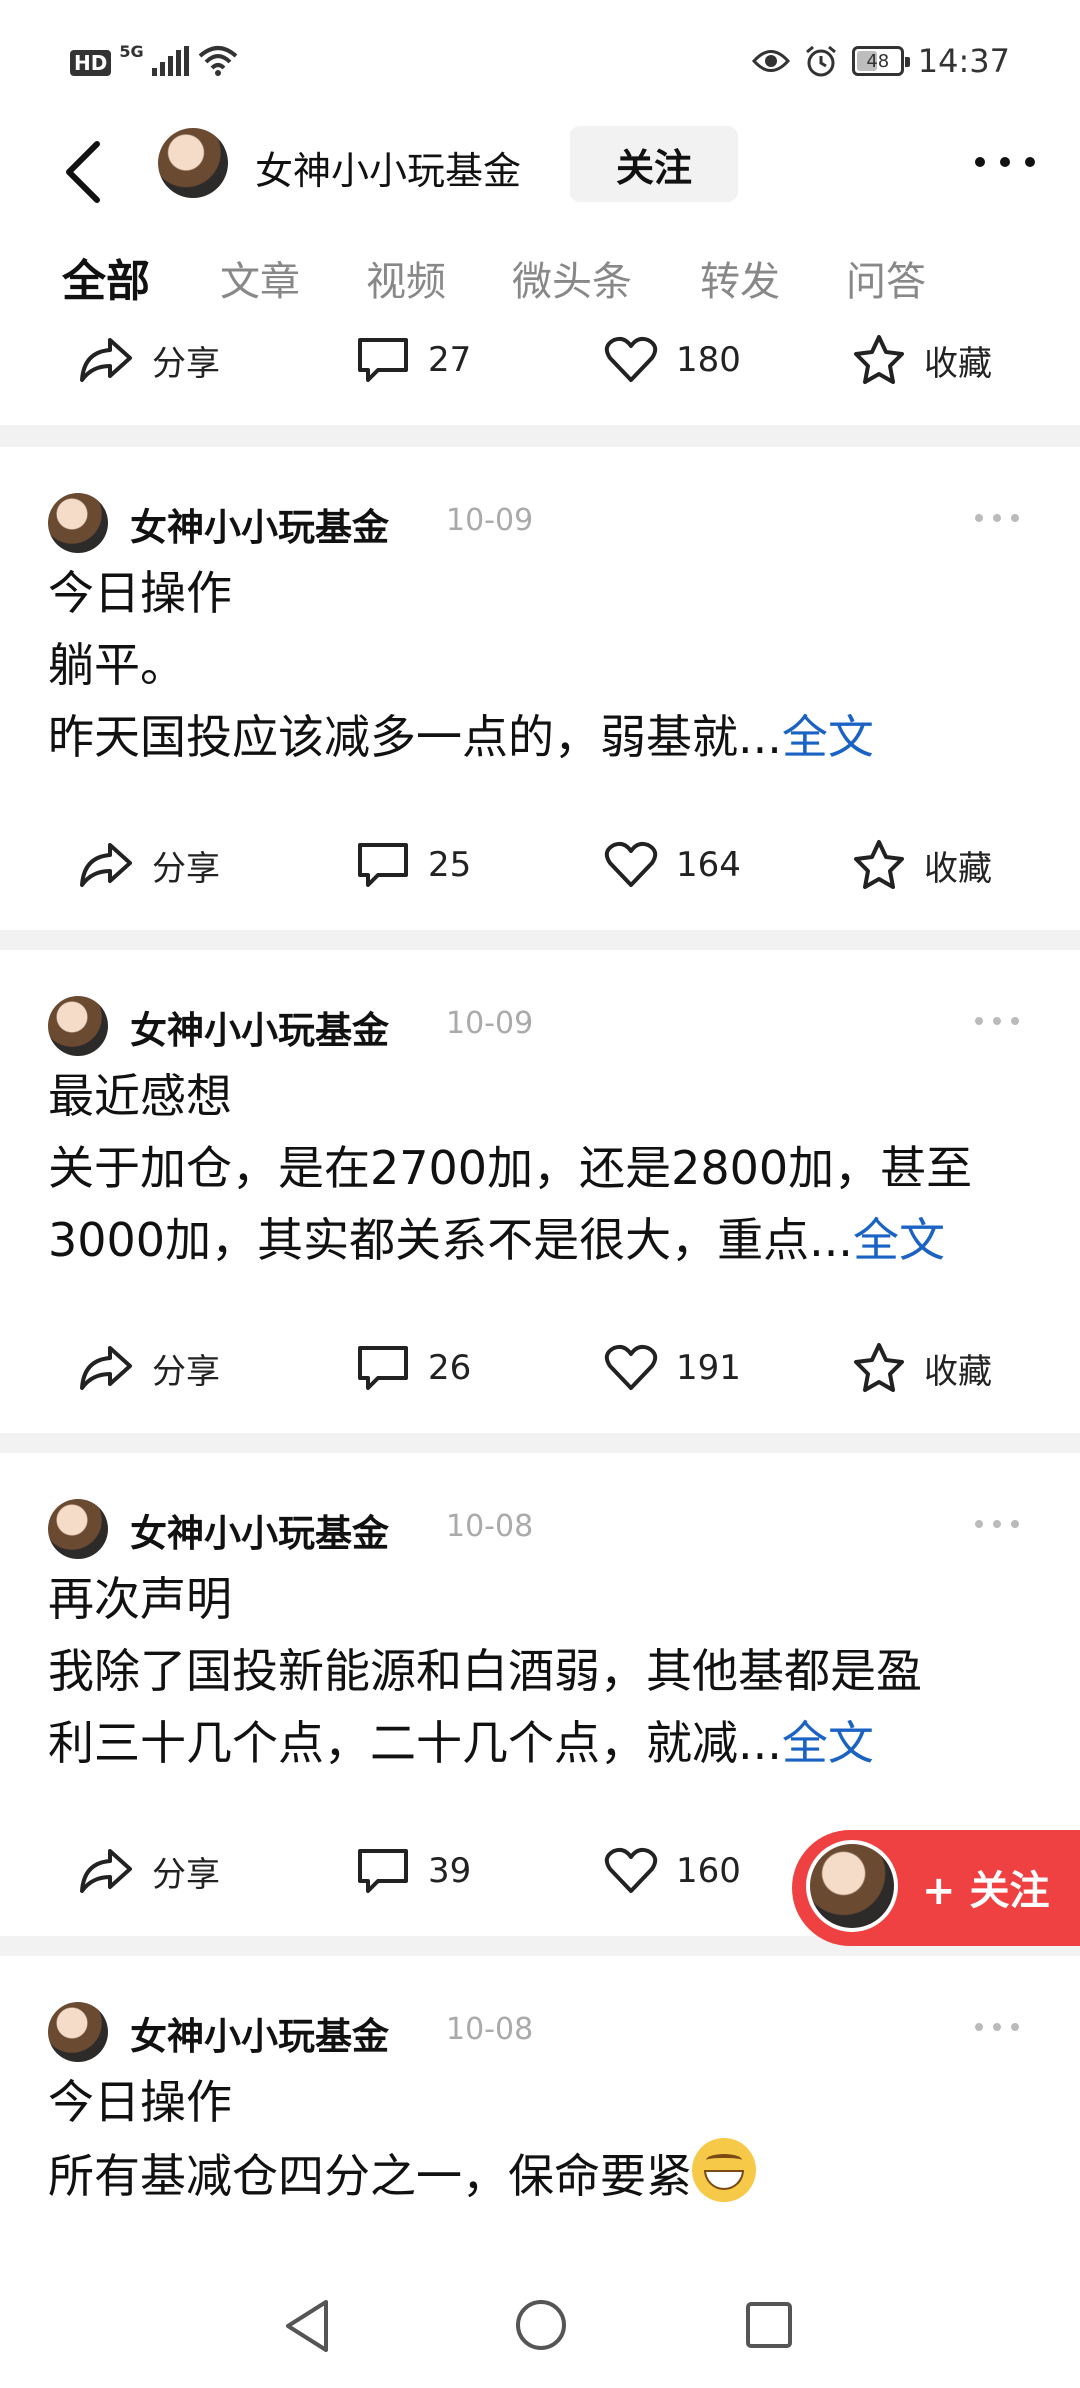  Describe the element at coordinates (543, 2139) in the screenshot. I see `post-text: 今日操作 所有基减仓四分之一，保命要紧` at that location.